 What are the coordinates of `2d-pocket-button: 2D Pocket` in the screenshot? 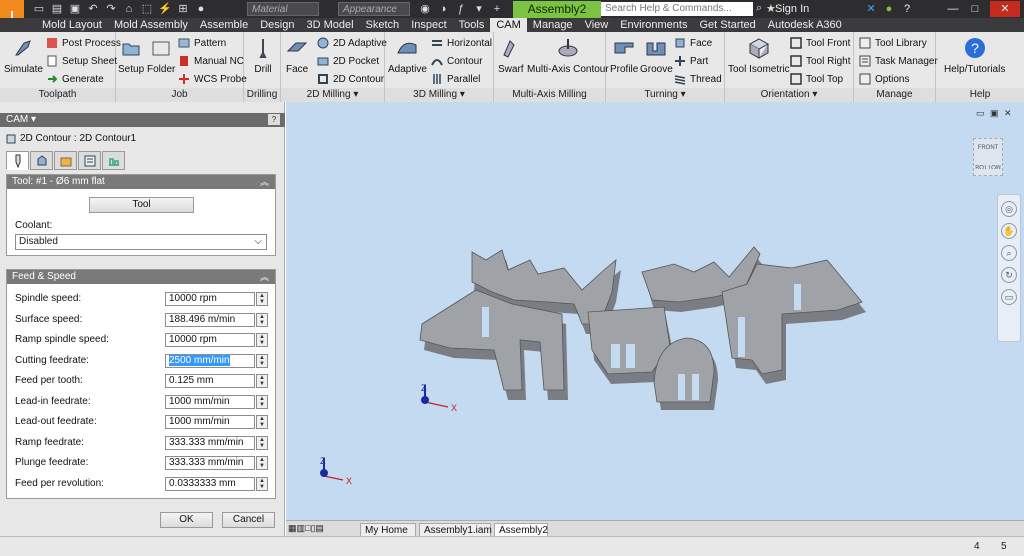 It's located at (348, 61).